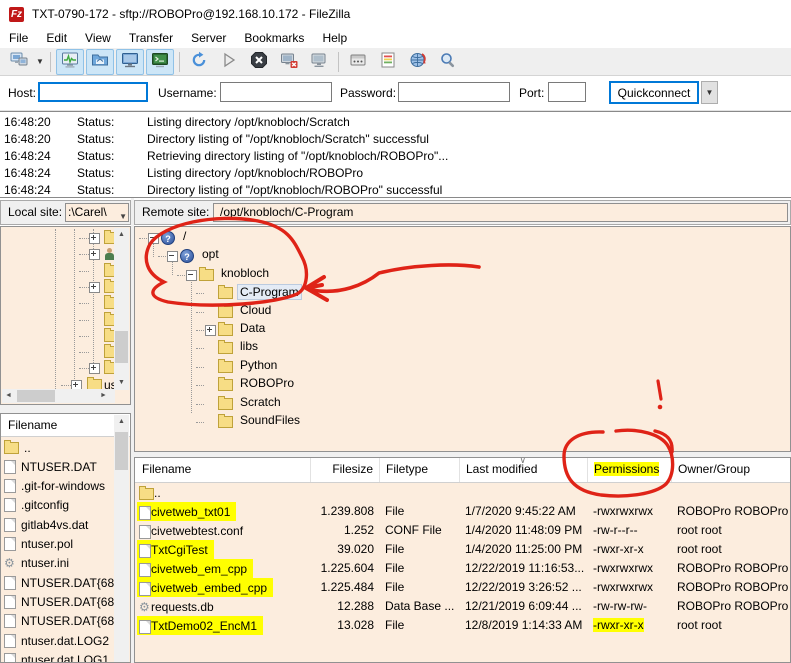 This screenshot has height=663, width=791. Describe the element at coordinates (199, 62) in the screenshot. I see `refresh-button` at that location.